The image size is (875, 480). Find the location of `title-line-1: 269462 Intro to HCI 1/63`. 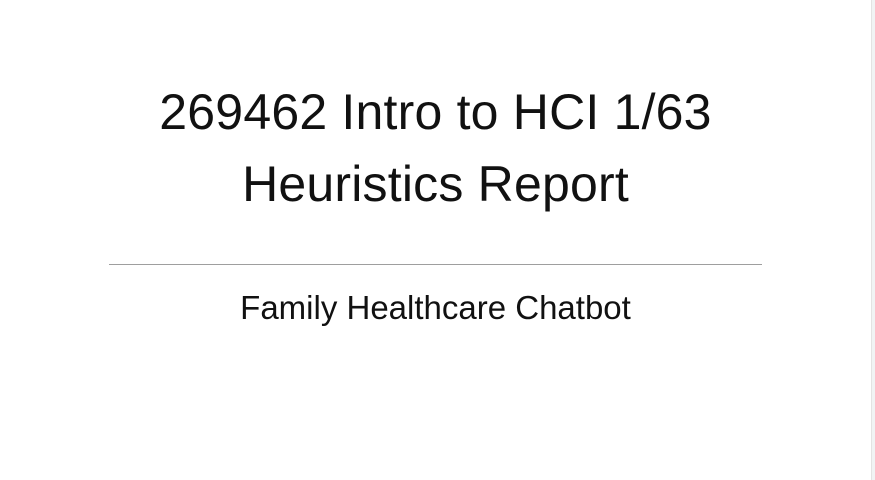

title-line-1: 269462 Intro to HCI 1/63 is located at coordinates (435, 112).